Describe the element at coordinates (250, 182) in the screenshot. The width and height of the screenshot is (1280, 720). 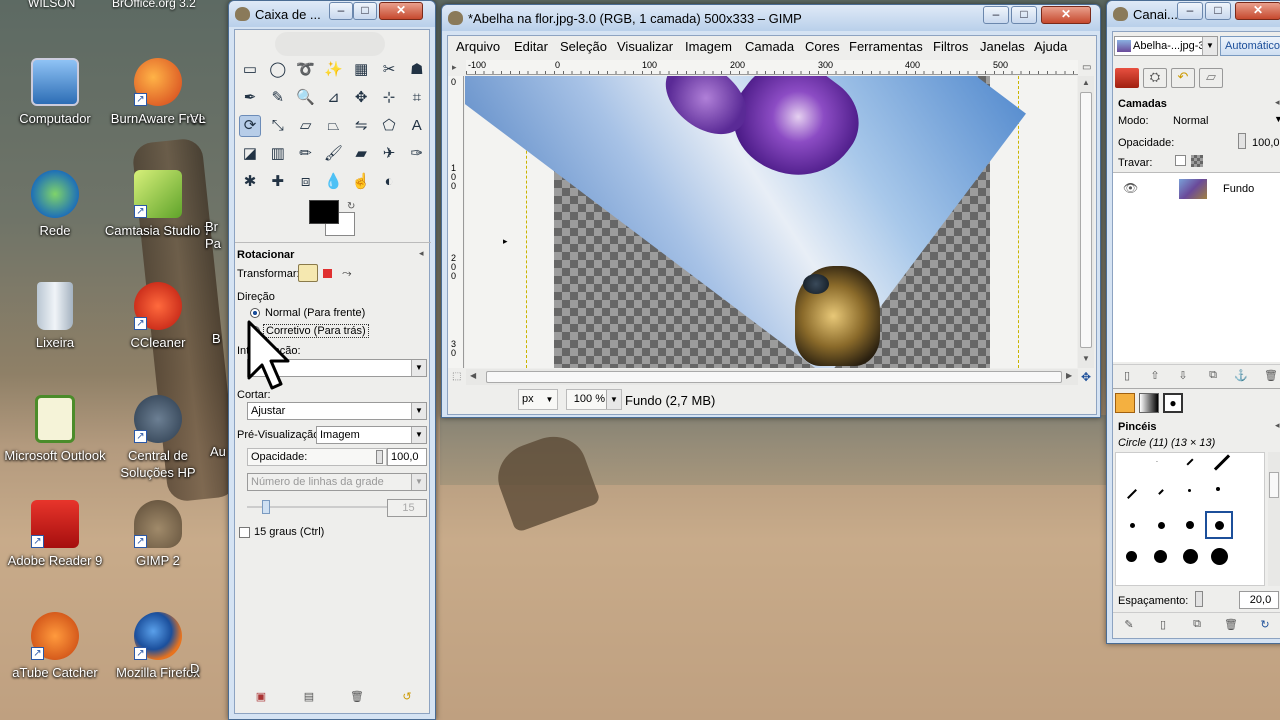
I see `clone-icon: ✱` at that location.